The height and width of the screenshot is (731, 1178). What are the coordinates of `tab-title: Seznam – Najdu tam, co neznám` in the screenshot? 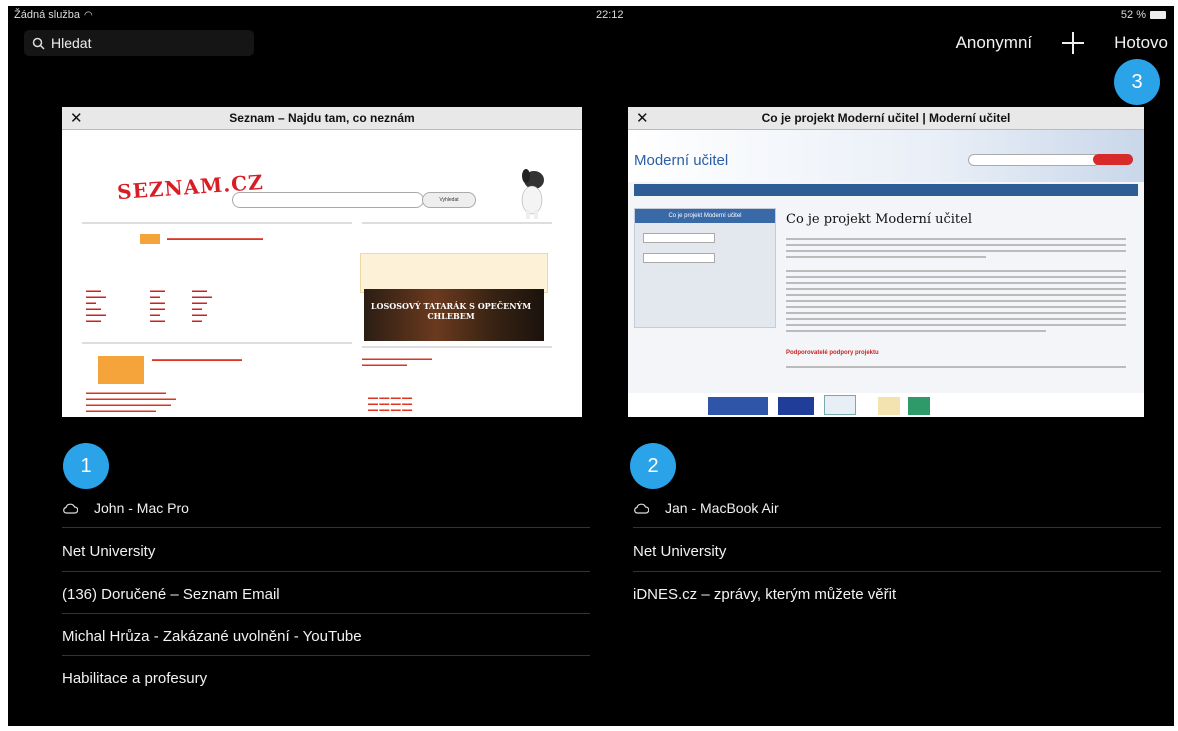 It's located at (322, 118).